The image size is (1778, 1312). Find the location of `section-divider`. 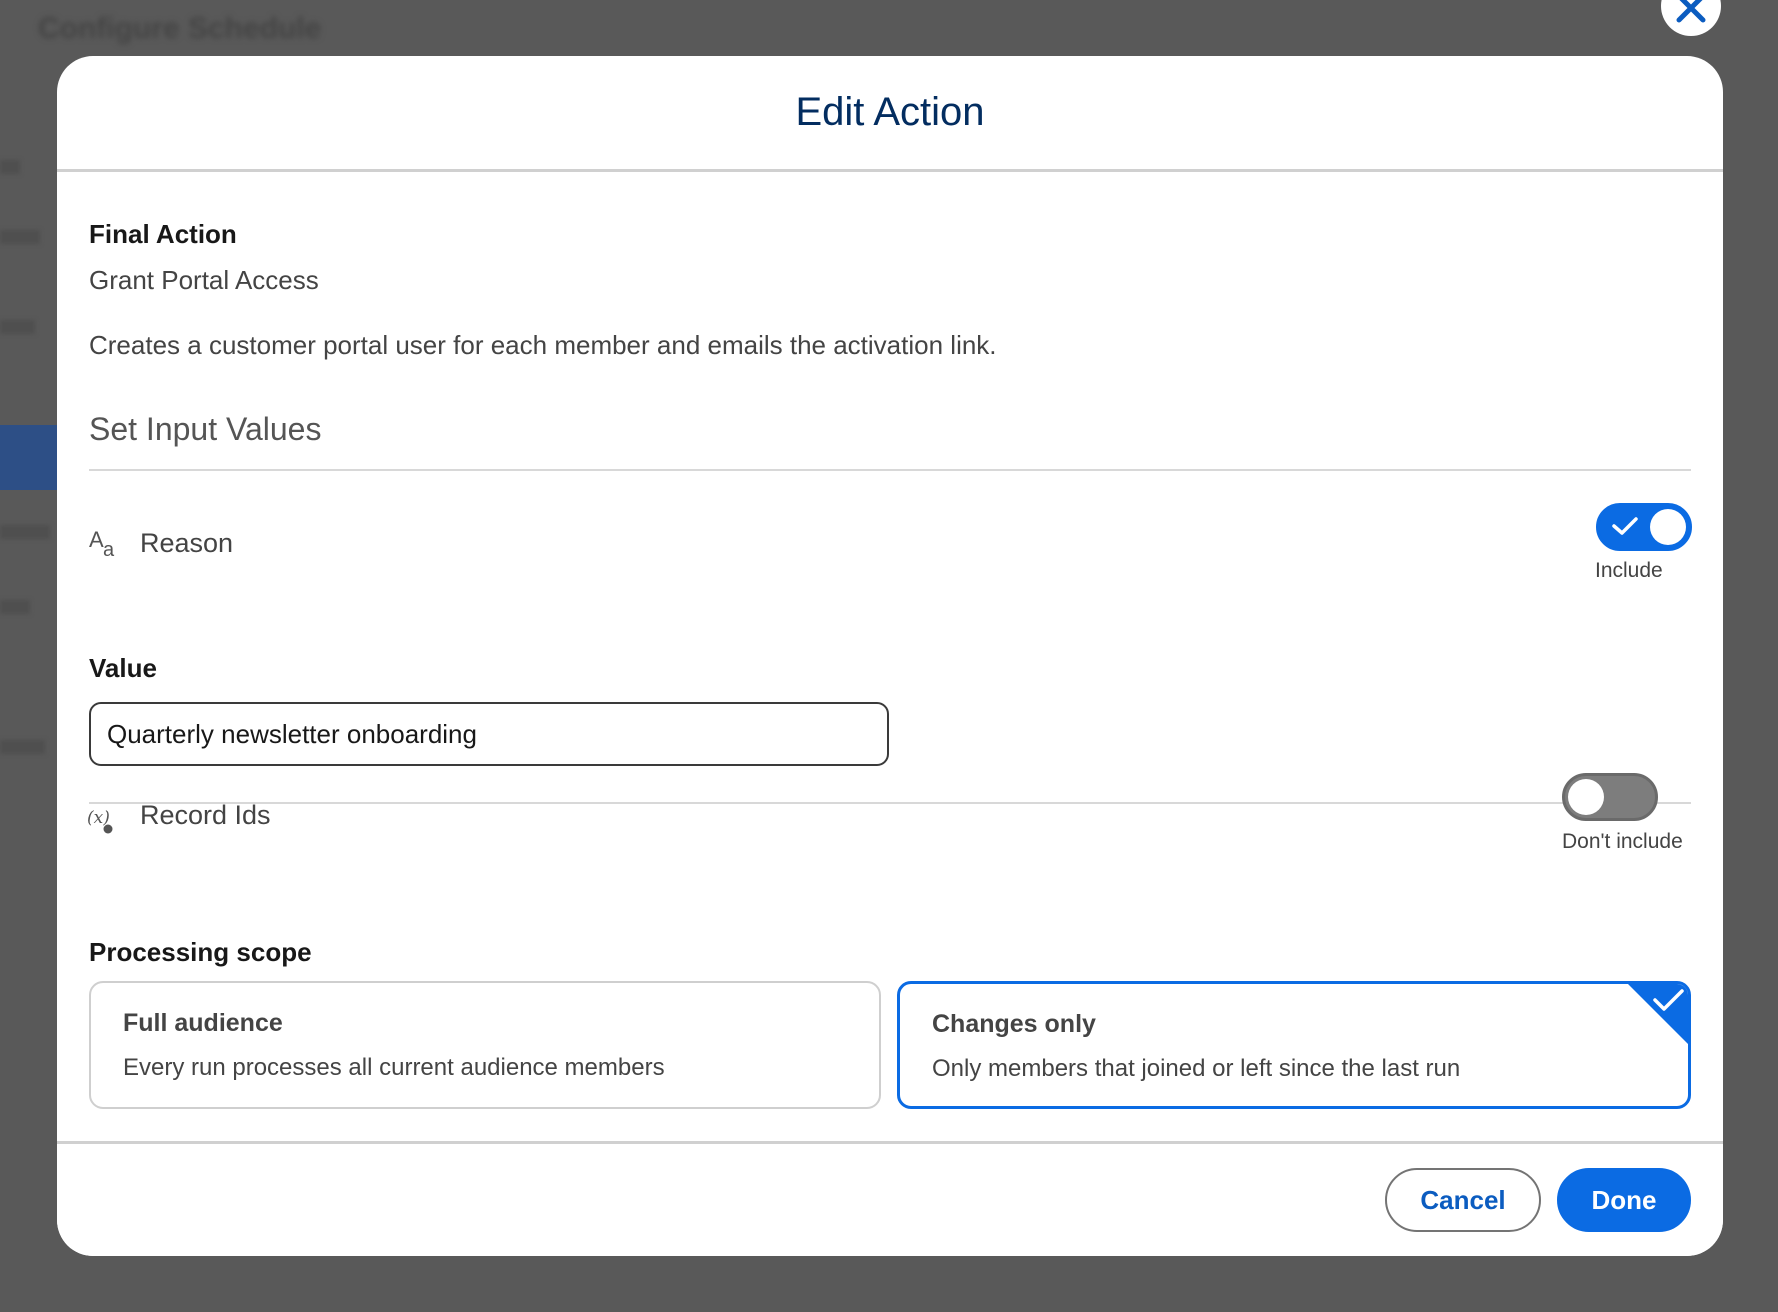

section-divider is located at coordinates (890, 470).